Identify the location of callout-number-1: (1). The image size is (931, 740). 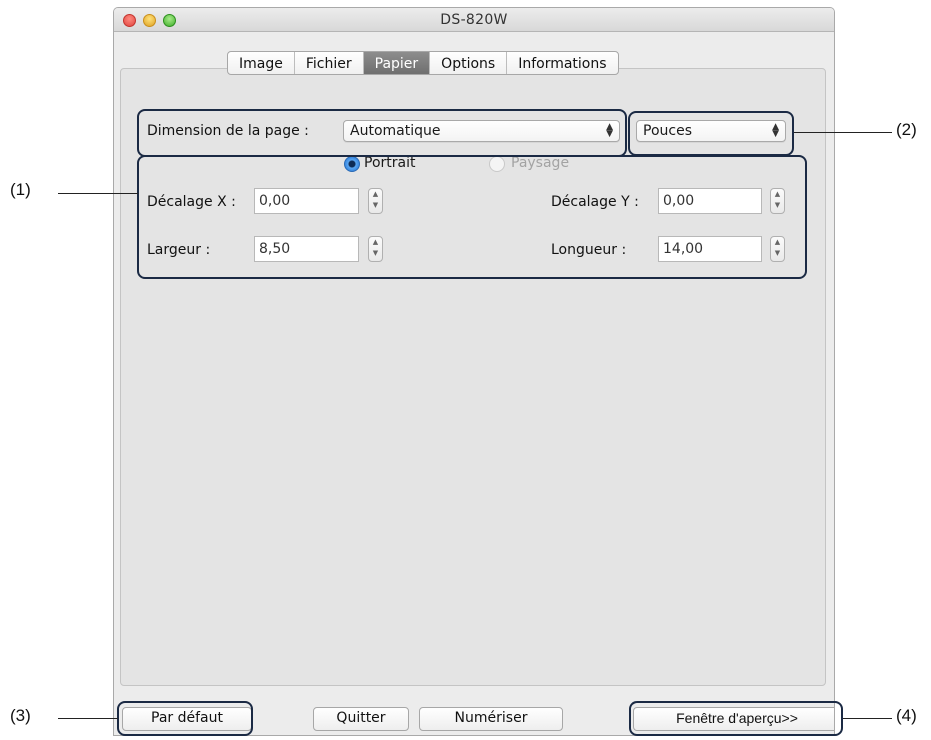
(20, 189).